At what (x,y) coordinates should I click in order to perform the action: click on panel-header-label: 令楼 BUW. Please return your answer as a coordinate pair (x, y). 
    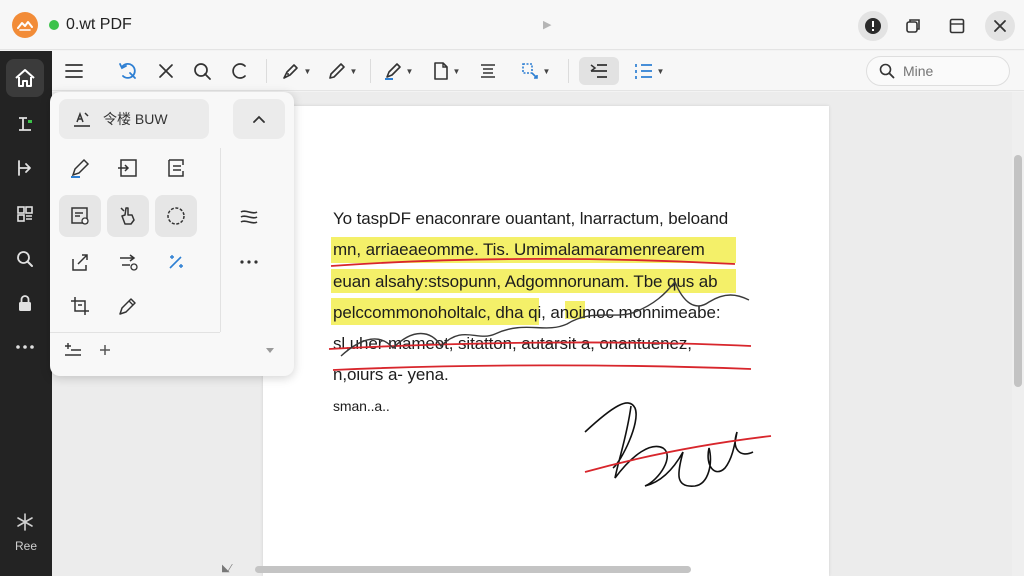
    Looking at the image, I should click on (135, 119).